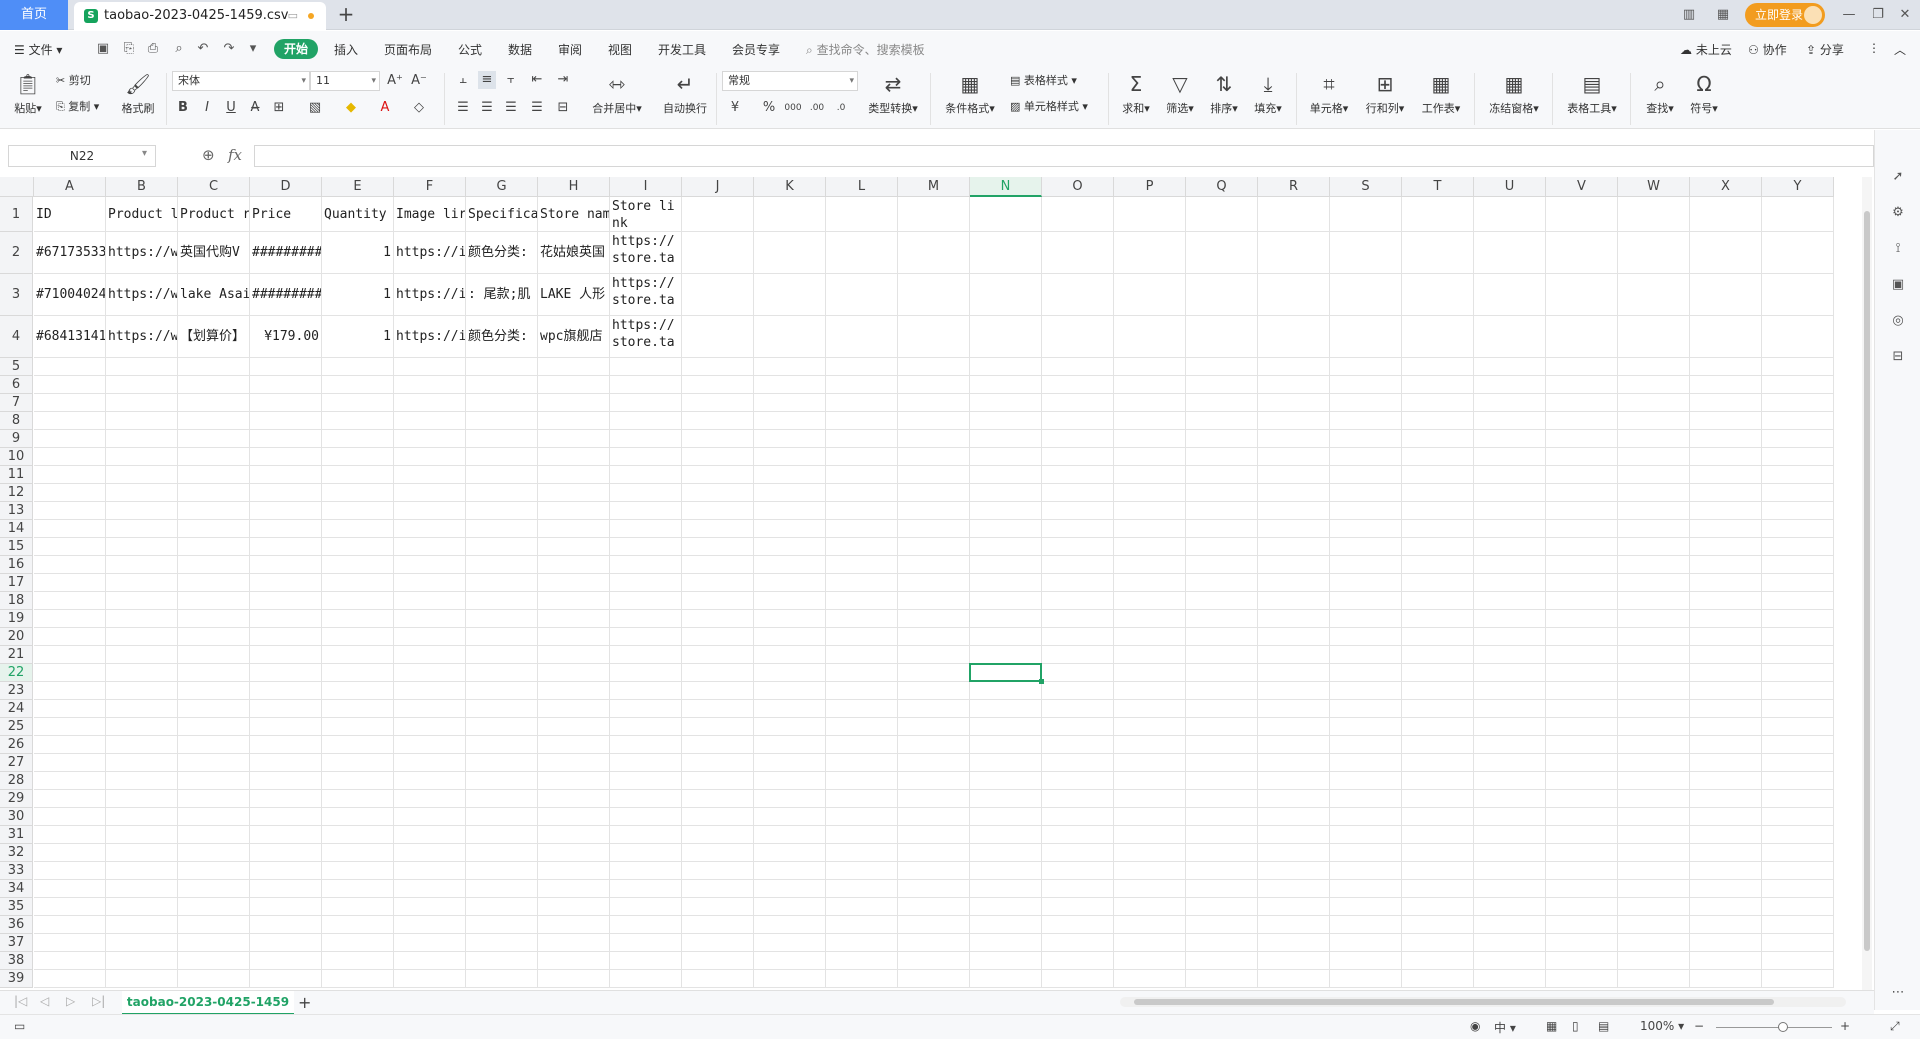 This screenshot has width=1920, height=1039. I want to click on cell-L30, so click(862, 817).